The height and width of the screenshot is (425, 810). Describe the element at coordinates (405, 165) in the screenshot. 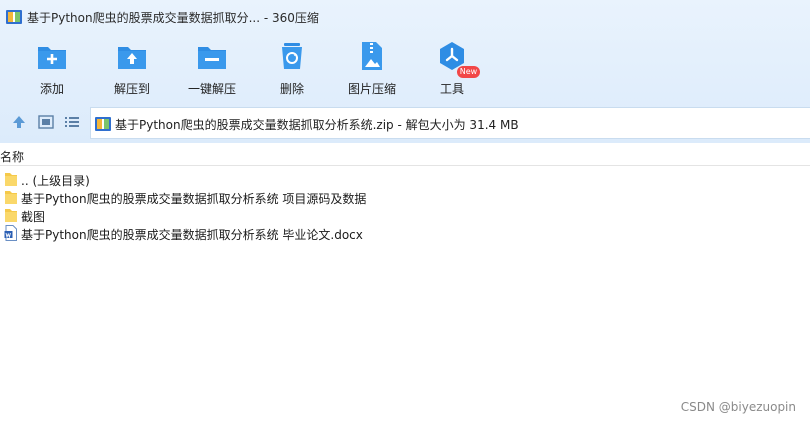

I see `header-divider` at that location.